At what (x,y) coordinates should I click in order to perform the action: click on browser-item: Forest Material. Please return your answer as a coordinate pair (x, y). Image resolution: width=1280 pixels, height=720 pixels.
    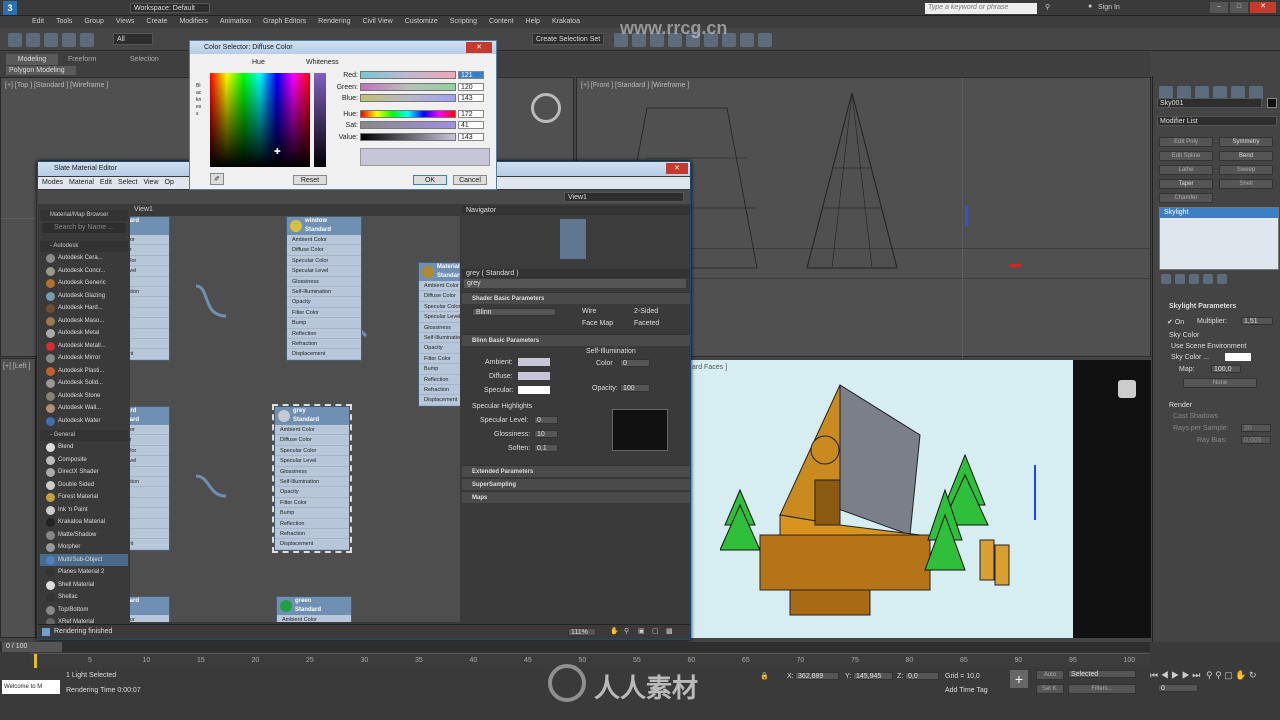
    Looking at the image, I should click on (84, 497).